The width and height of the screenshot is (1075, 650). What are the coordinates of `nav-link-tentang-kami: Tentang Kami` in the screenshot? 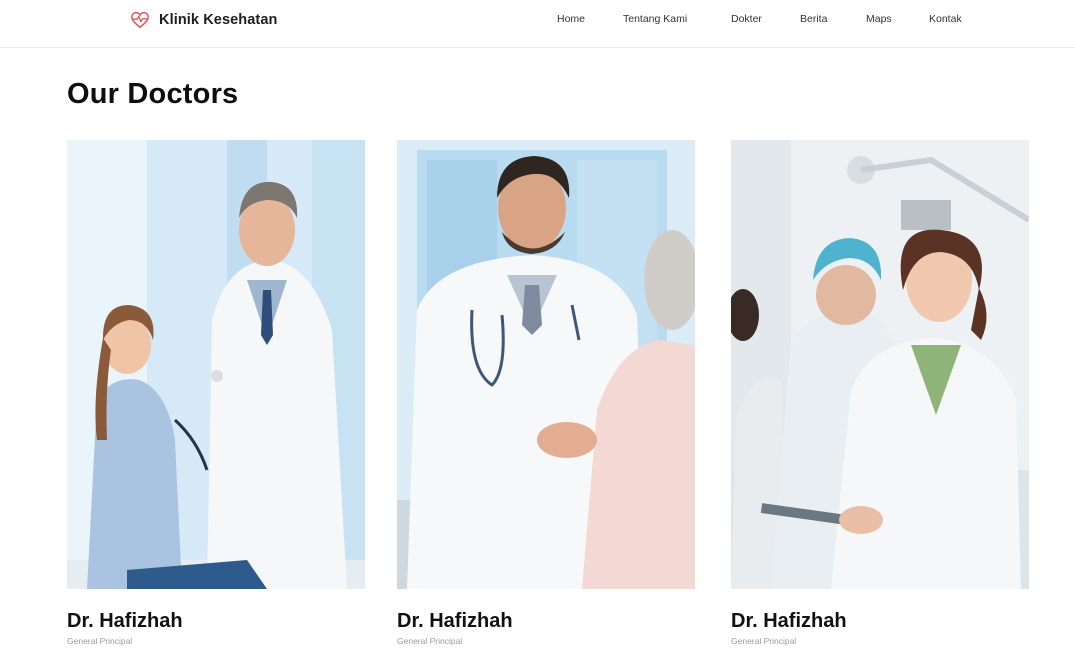 It's located at (655, 19).